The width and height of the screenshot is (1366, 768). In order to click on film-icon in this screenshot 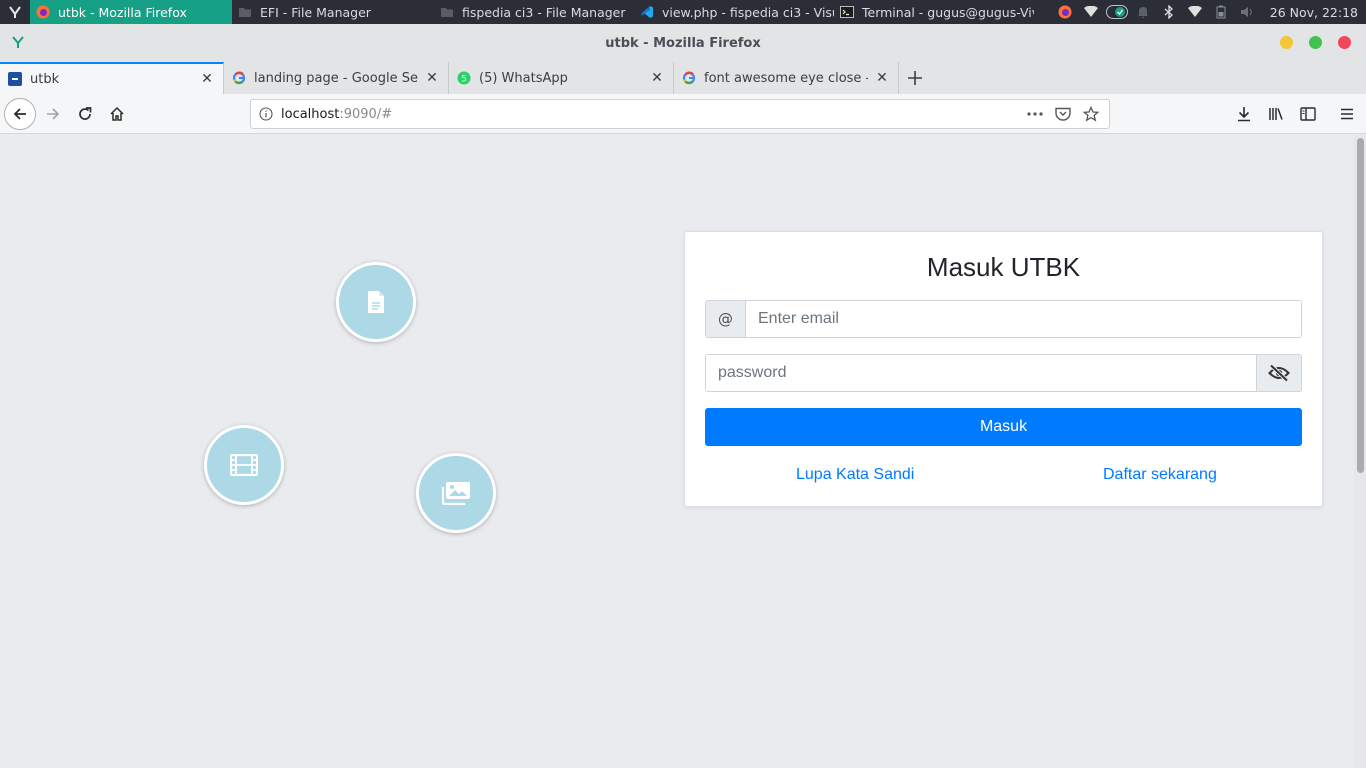, I will do `click(244, 465)`.